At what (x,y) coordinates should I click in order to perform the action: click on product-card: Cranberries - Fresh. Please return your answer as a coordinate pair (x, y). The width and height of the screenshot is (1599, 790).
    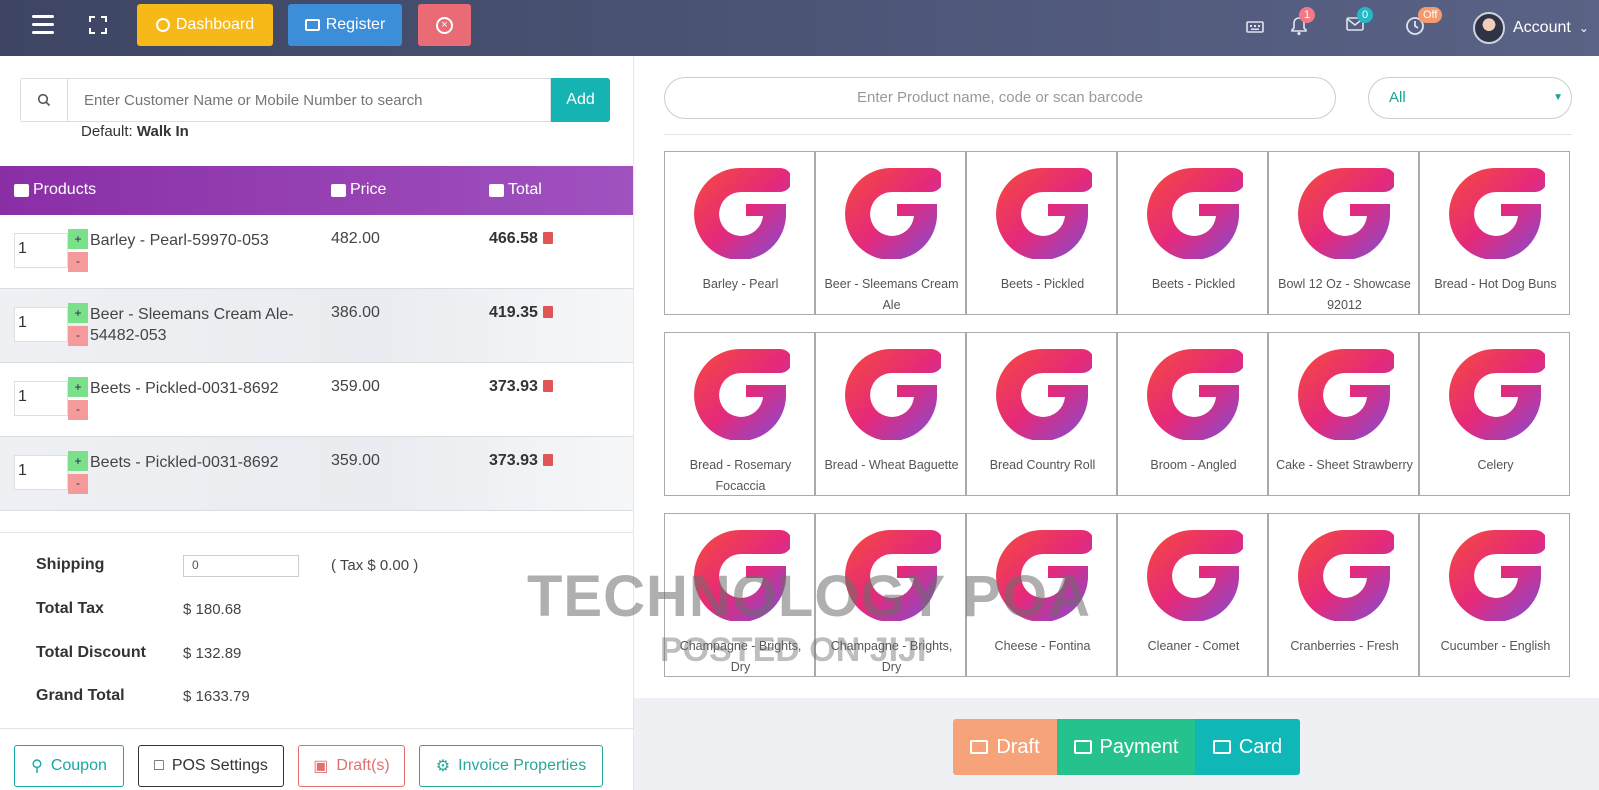
    Looking at the image, I should click on (1343, 595).